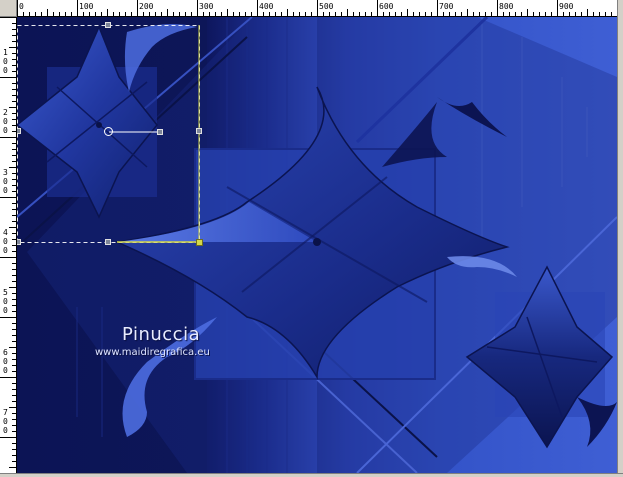 This screenshot has width=623, height=477. I want to click on watermark-name: Pinuccia, so click(161, 334).